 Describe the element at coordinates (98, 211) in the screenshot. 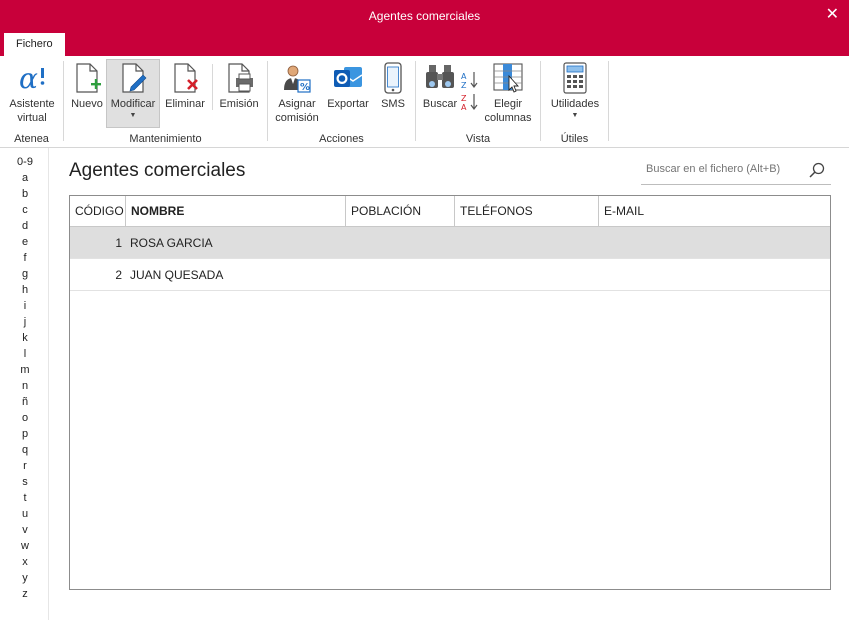

I see `column-header-codigo: CÓDIGO` at that location.